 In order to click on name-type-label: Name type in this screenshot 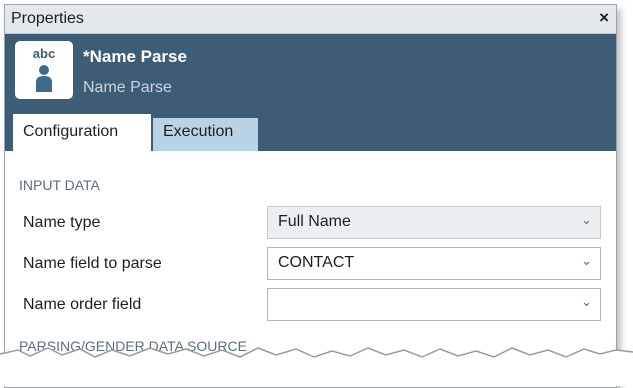, I will do `click(62, 222)`.